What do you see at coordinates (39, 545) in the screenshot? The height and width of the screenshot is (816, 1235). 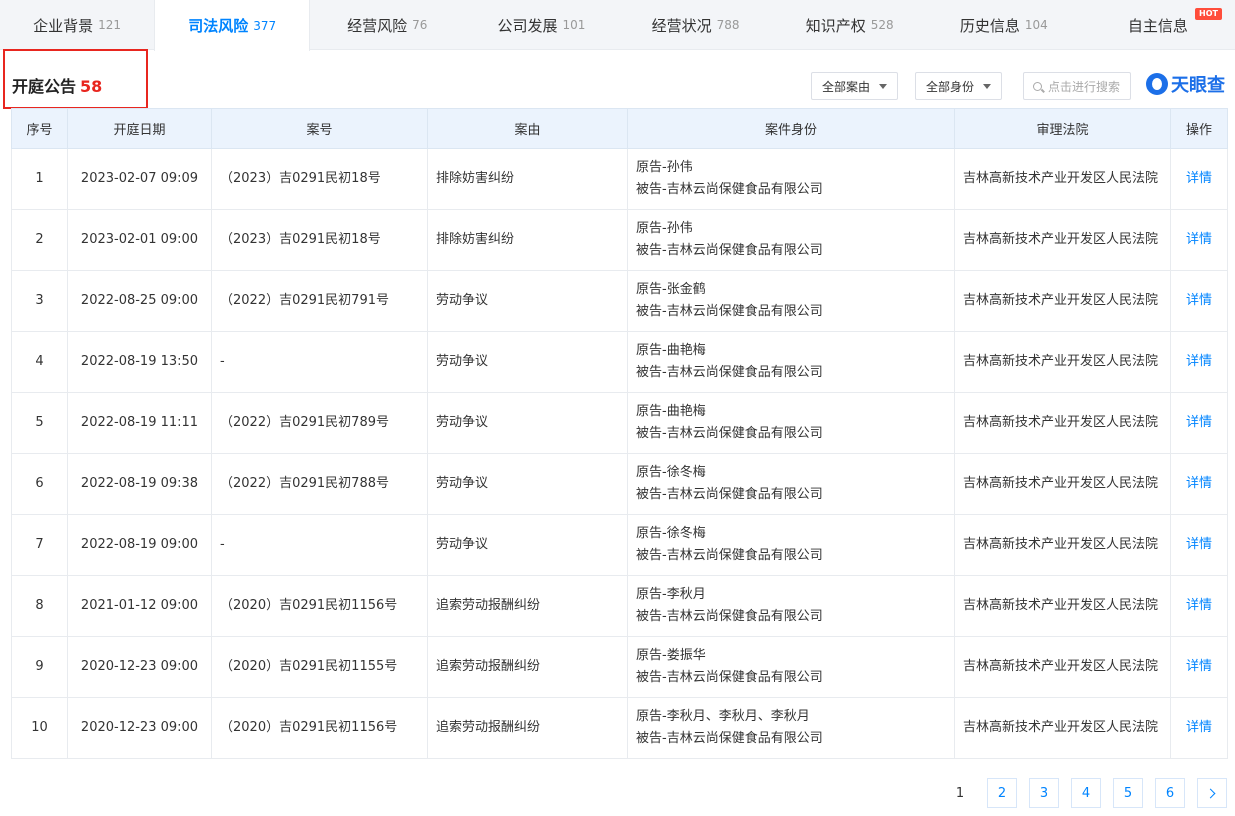 I see `row-number: 7` at bounding box center [39, 545].